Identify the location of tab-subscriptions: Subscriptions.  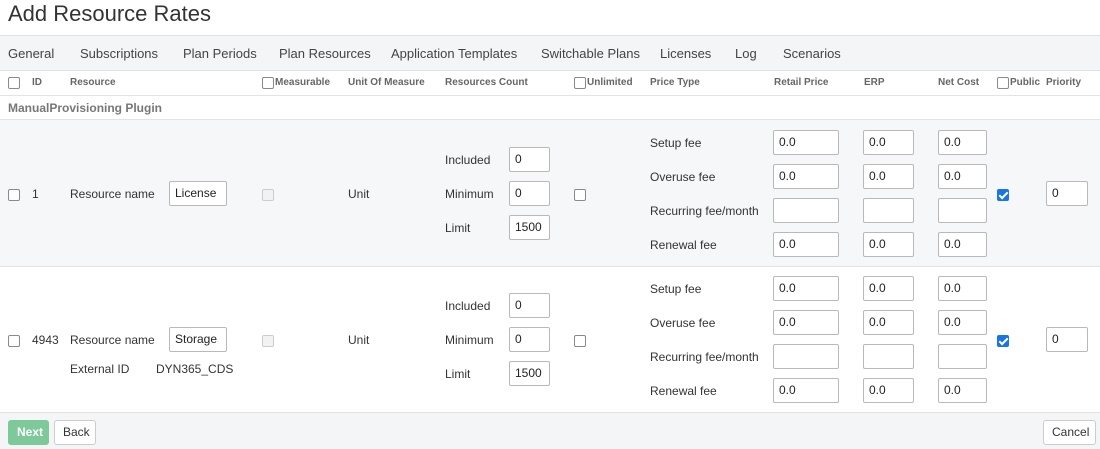
(119, 53).